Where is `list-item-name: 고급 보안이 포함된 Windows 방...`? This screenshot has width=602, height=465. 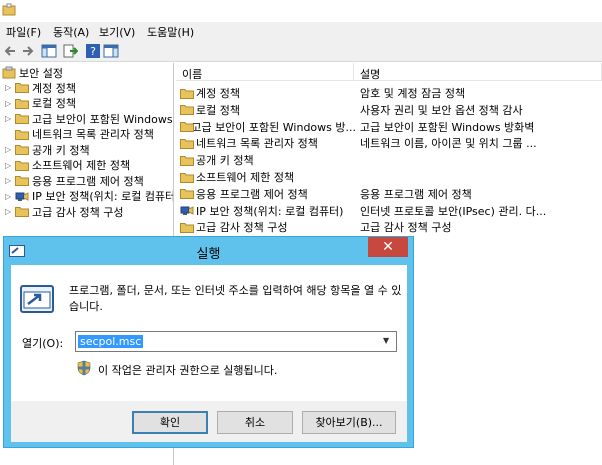 list-item-name: 고급 보안이 포함된 Windows 방... is located at coordinates (273, 127).